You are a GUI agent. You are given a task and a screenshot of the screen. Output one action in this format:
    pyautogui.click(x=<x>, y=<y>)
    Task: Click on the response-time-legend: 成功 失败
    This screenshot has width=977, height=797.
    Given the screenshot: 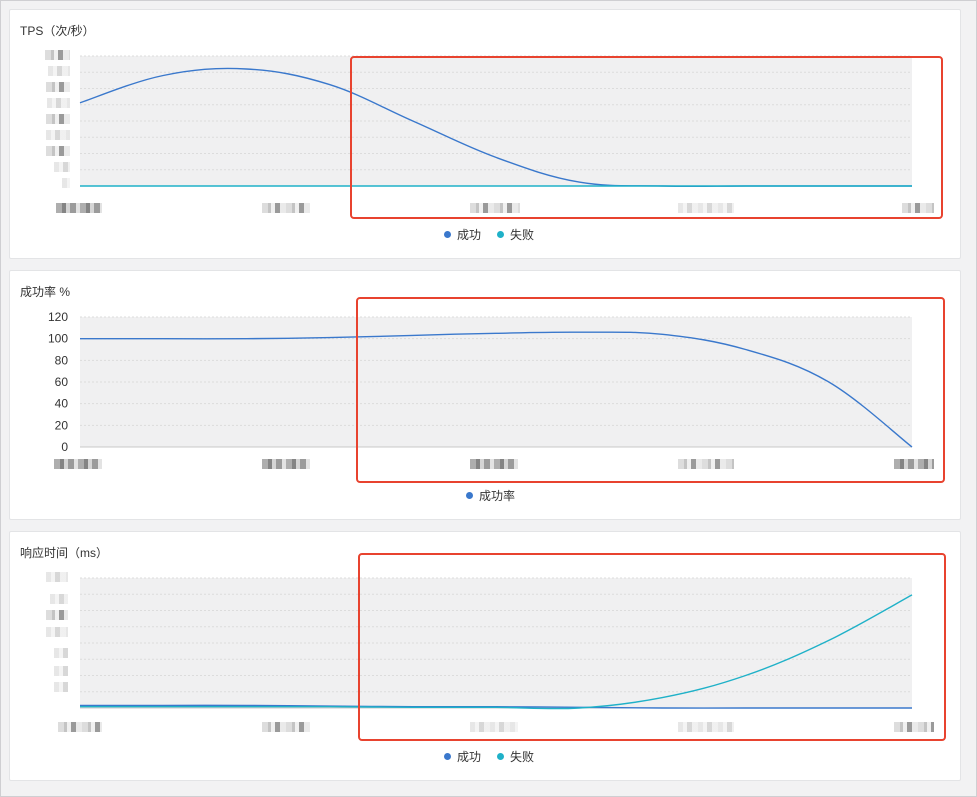 What is the action you would take?
    pyautogui.click(x=489, y=756)
    